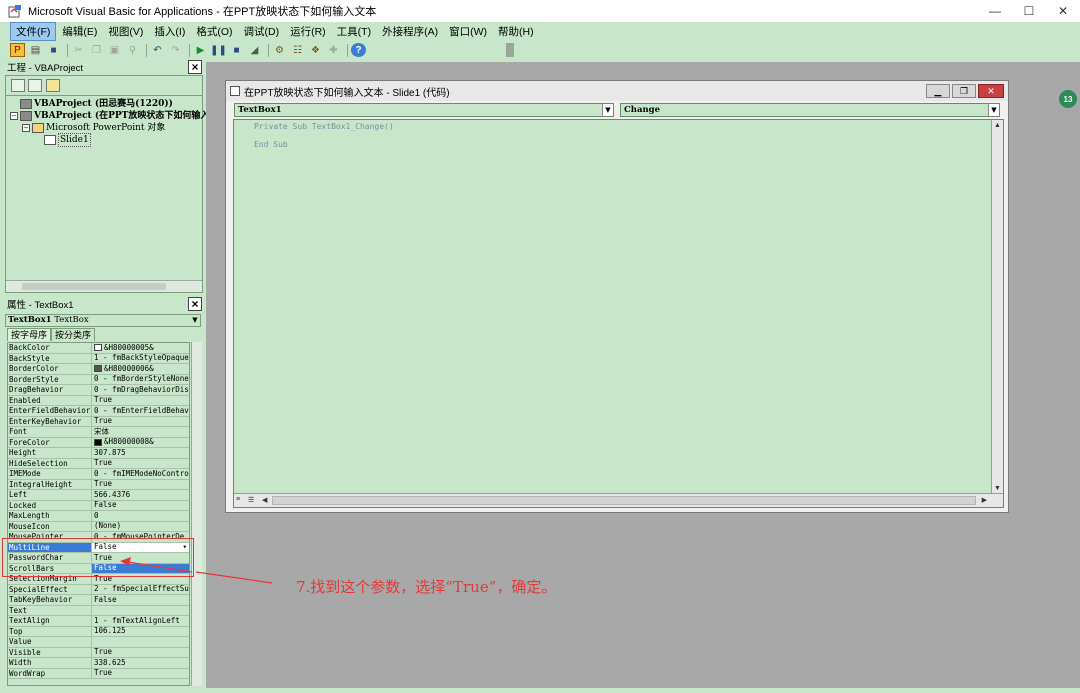 The width and height of the screenshot is (1080, 693). What do you see at coordinates (997, 307) in the screenshot?
I see `code-vscrollbar: ▲ ▼` at bounding box center [997, 307].